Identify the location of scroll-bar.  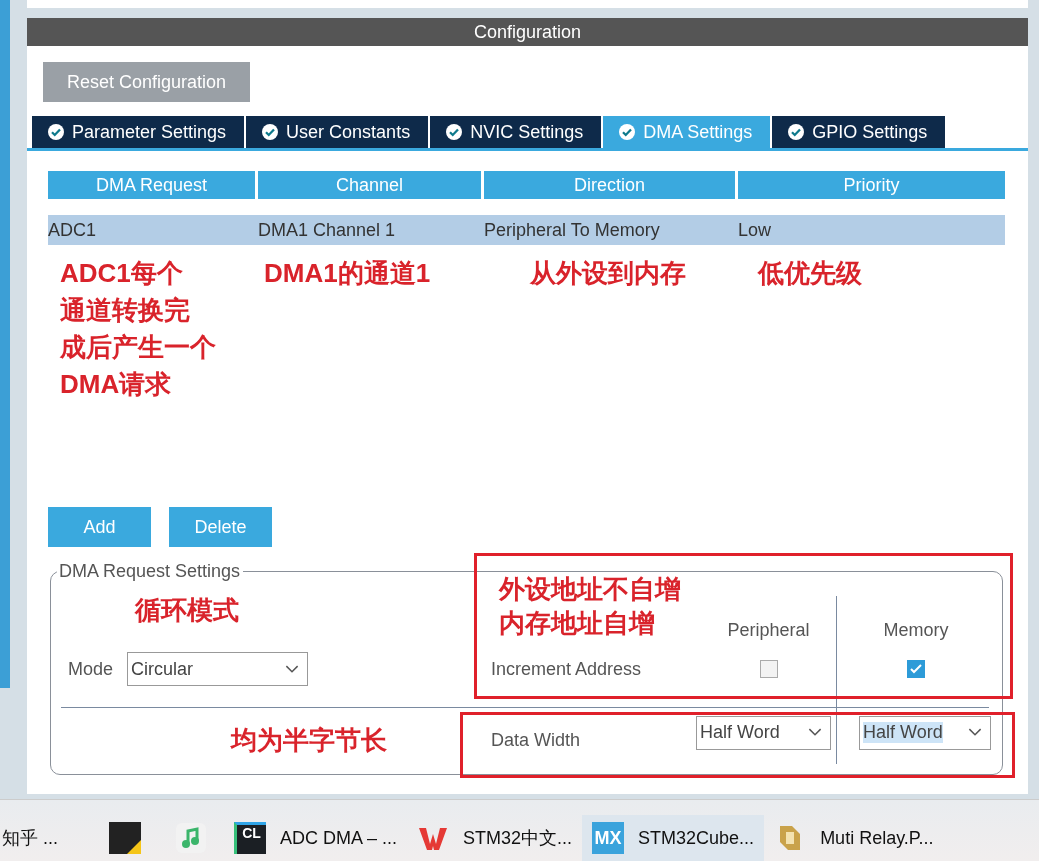
(5, 344).